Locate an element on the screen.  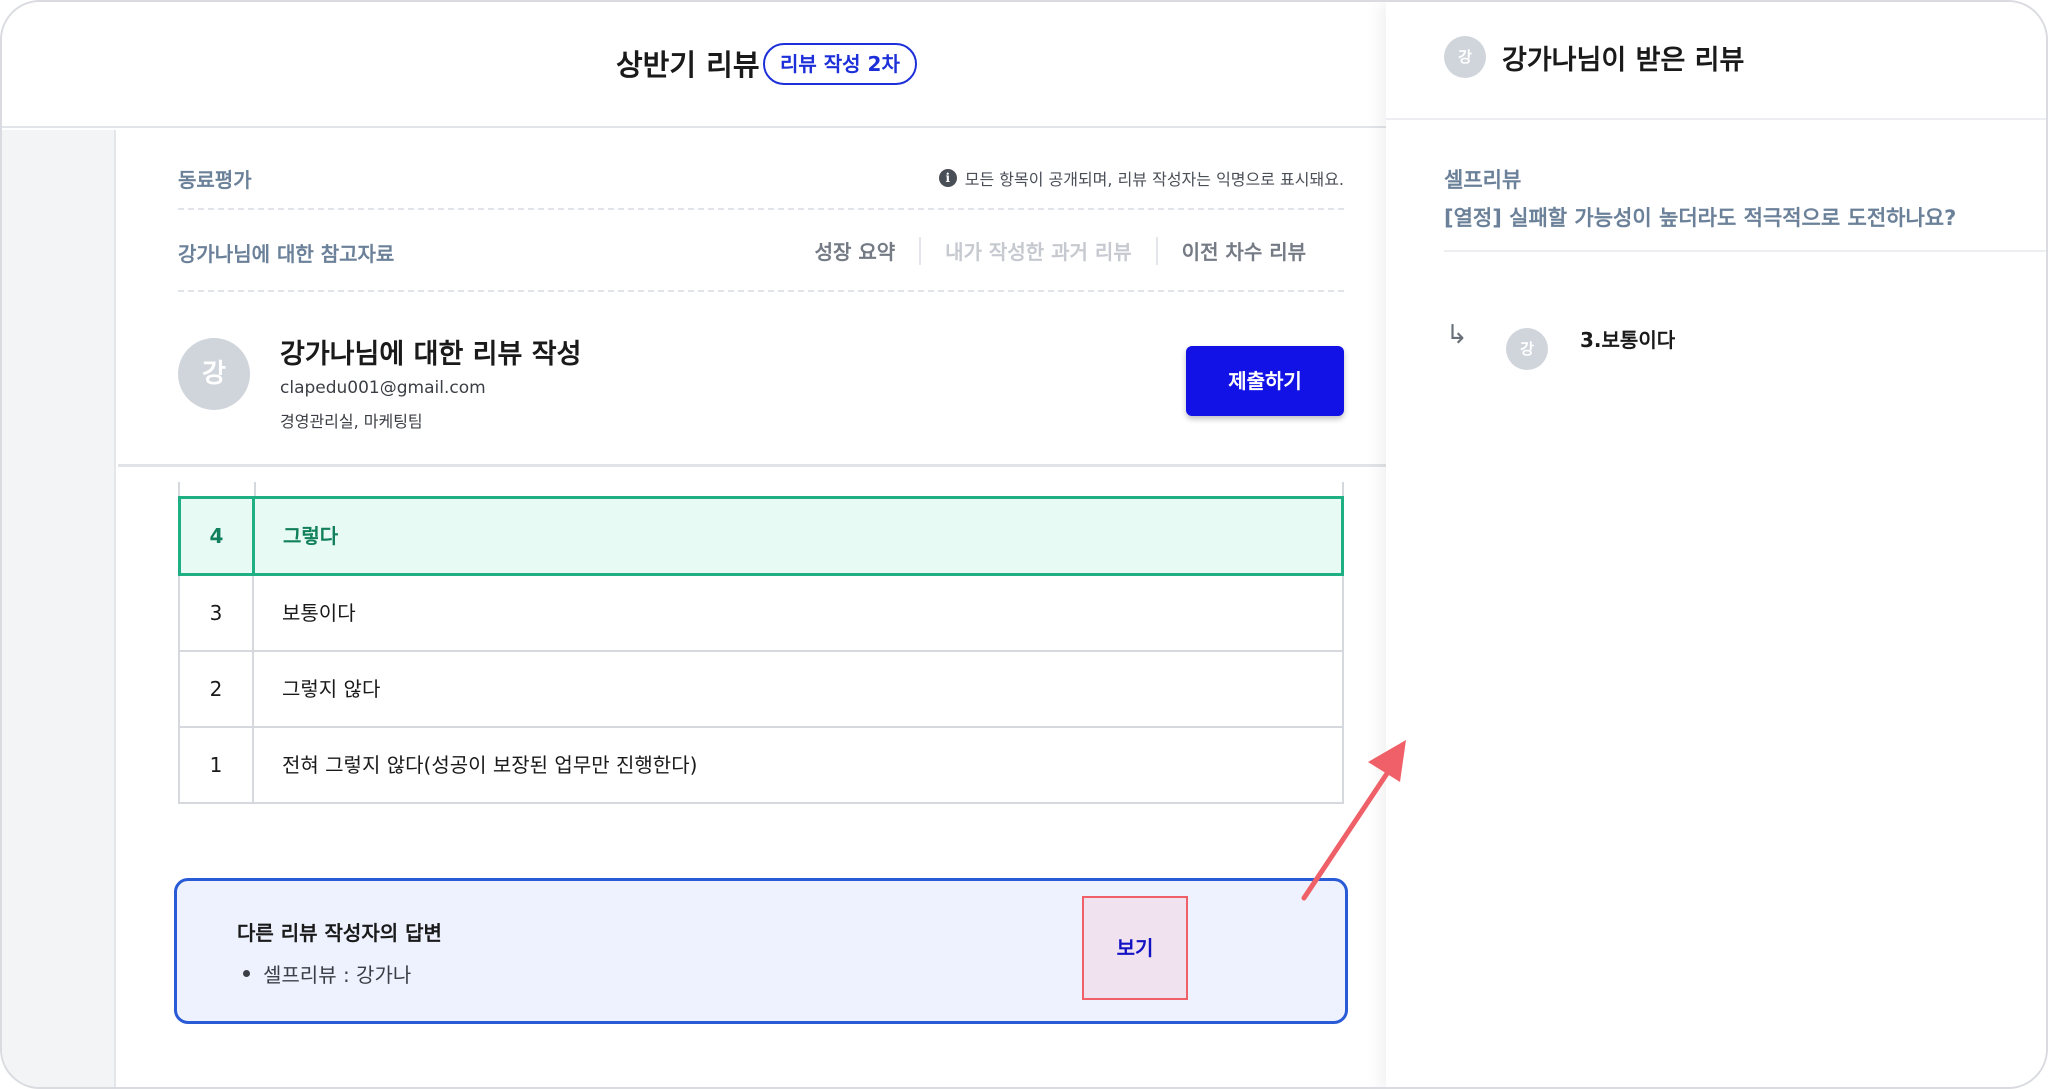
reviewee-email: clapedu001@gmail.com is located at coordinates (383, 388).